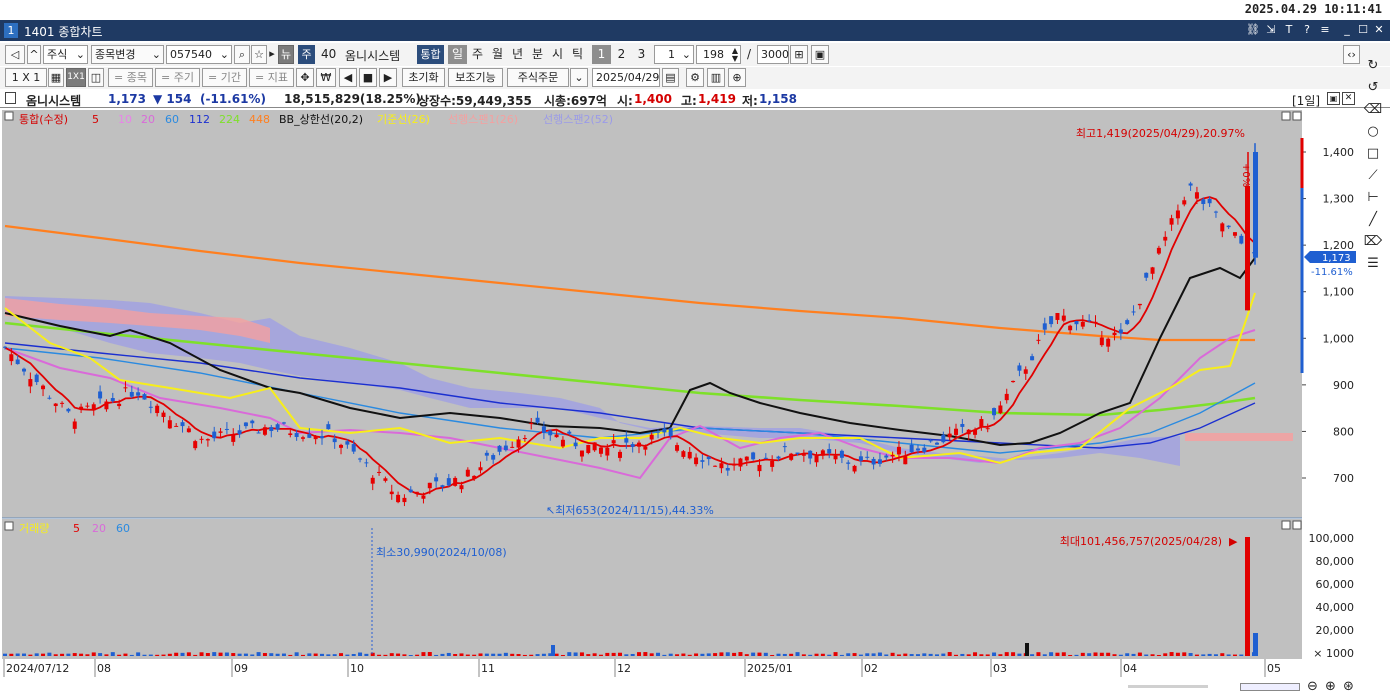 This screenshot has width=1390, height=698. I want to click on period-1-button: 1, so click(601, 54).